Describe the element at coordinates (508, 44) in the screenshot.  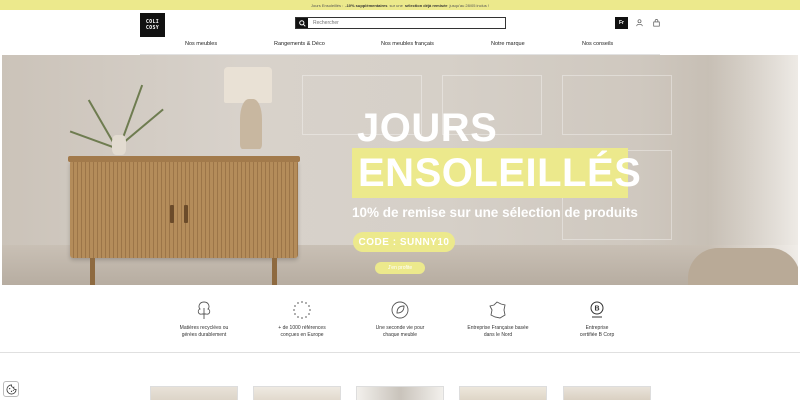
I see `nav-item-marque: Notre marque` at that location.